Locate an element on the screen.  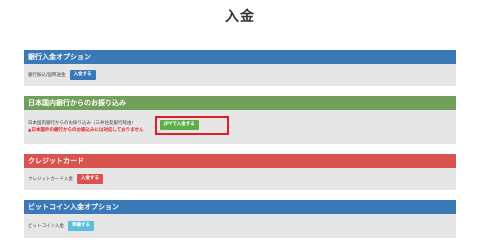
bank-transfer-label: 銀行振込/国際送金 is located at coordinates (47, 75).